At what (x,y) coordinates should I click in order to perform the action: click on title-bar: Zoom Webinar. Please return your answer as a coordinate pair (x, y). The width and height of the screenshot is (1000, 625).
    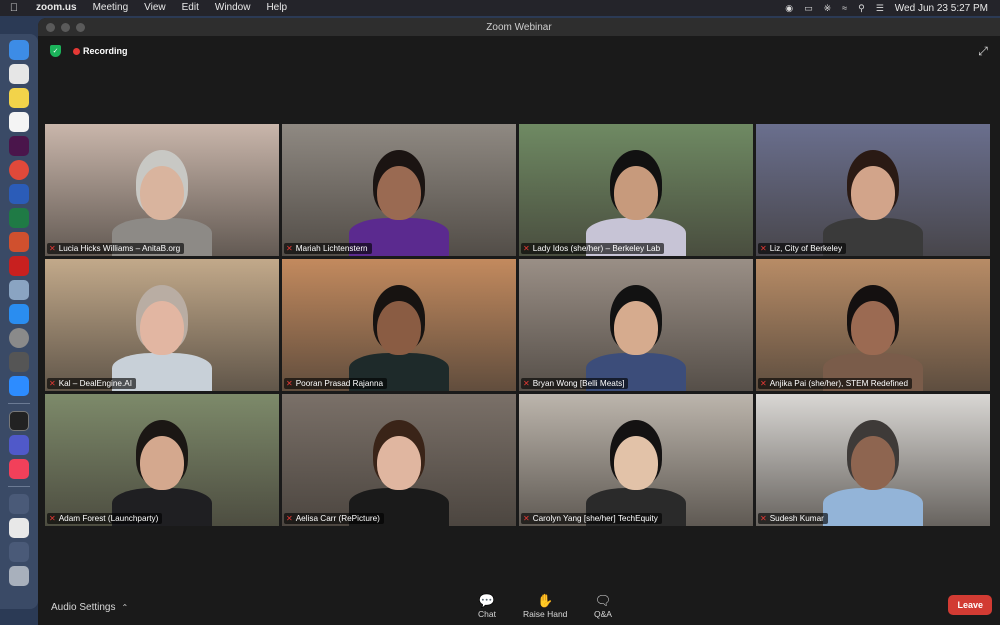
    Looking at the image, I should click on (519, 27).